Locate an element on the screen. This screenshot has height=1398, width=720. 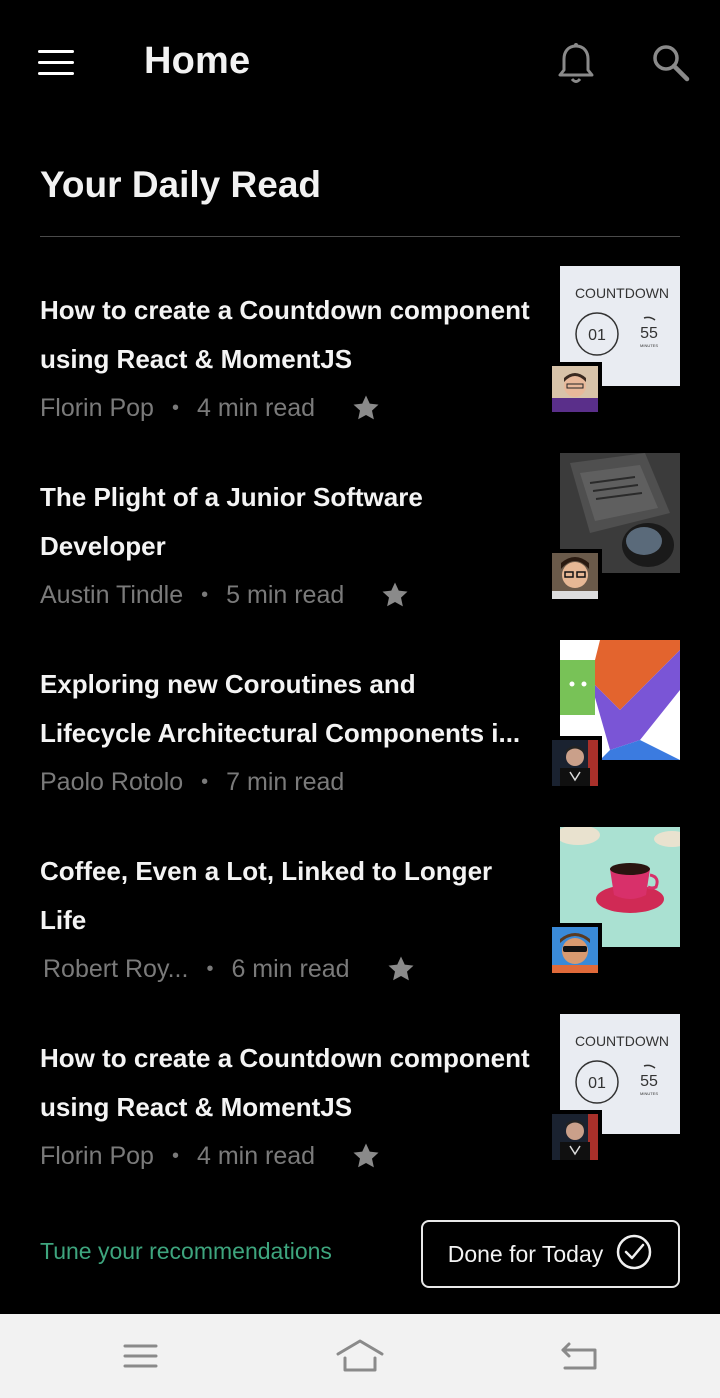
menu-icon is located at coordinates (56, 64).